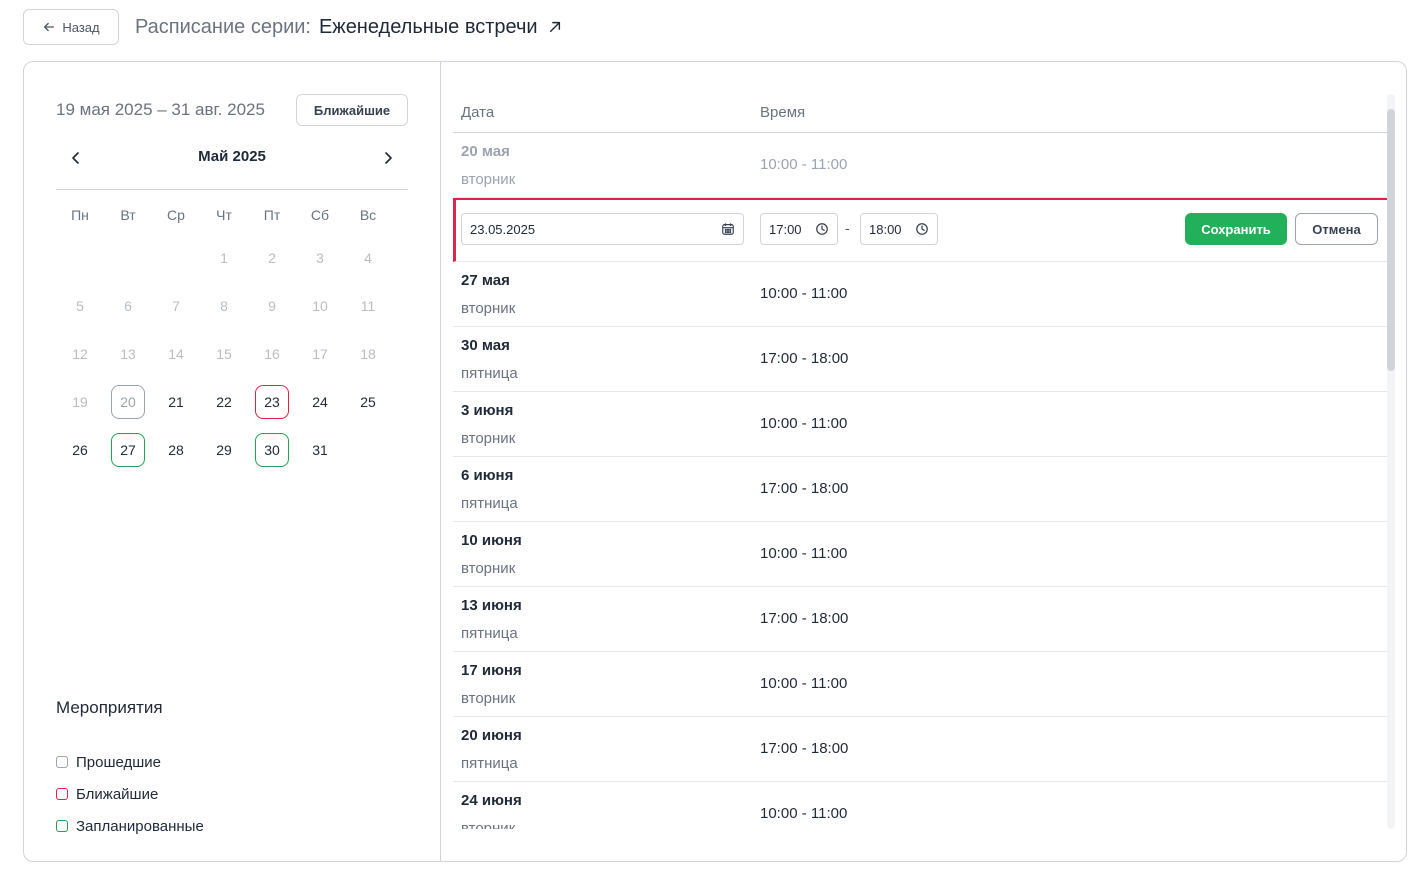  I want to click on table-row: 20 июня пятница 17:00 - 18:00, so click(920, 749).